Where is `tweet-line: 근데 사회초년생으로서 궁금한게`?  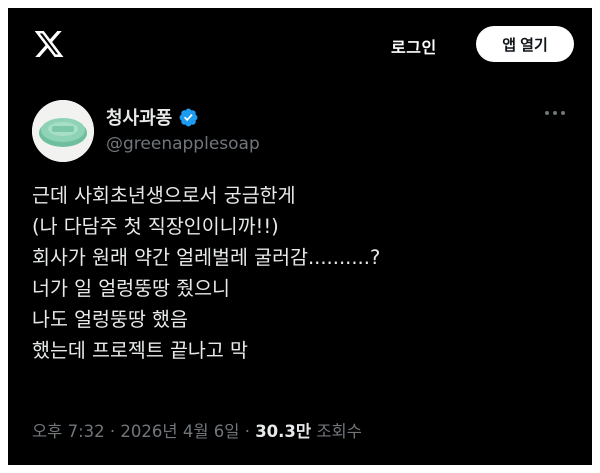 tweet-line: 근데 사회초년생으로서 궁금한게 is located at coordinates (164, 195).